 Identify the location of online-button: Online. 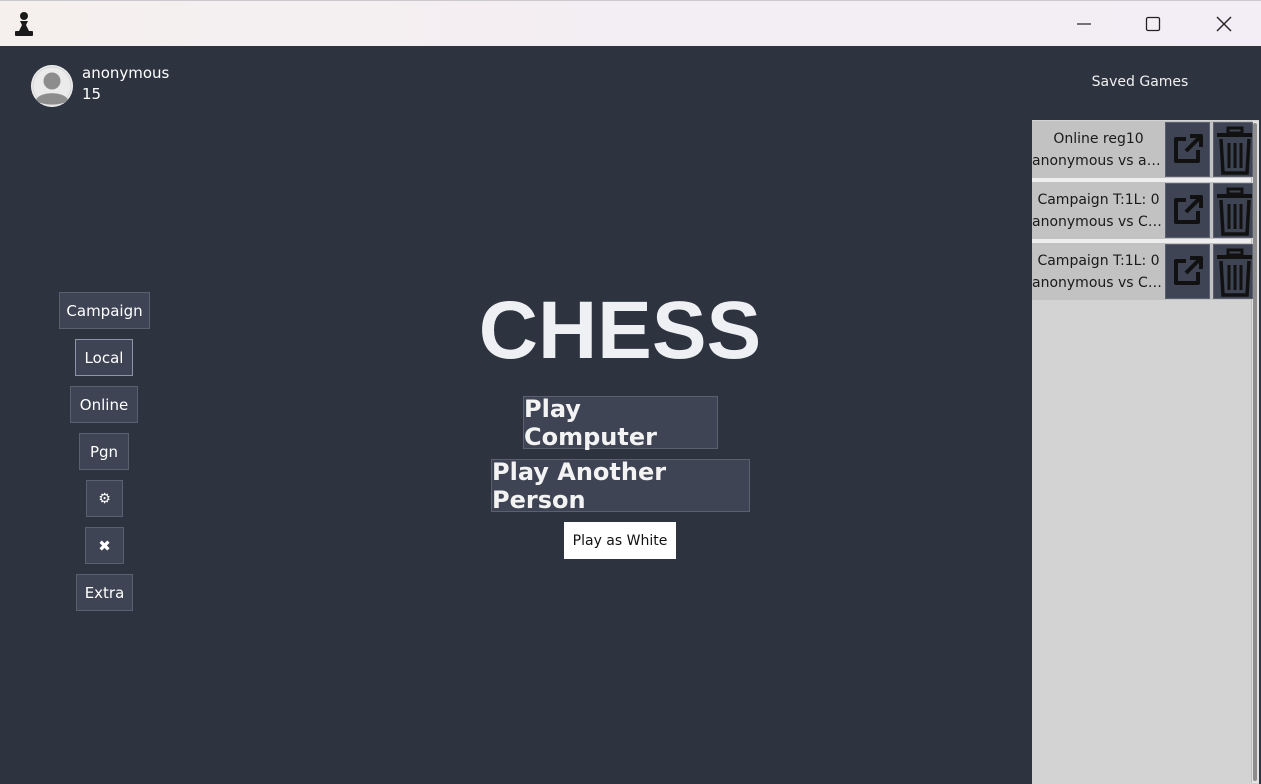
(104, 404).